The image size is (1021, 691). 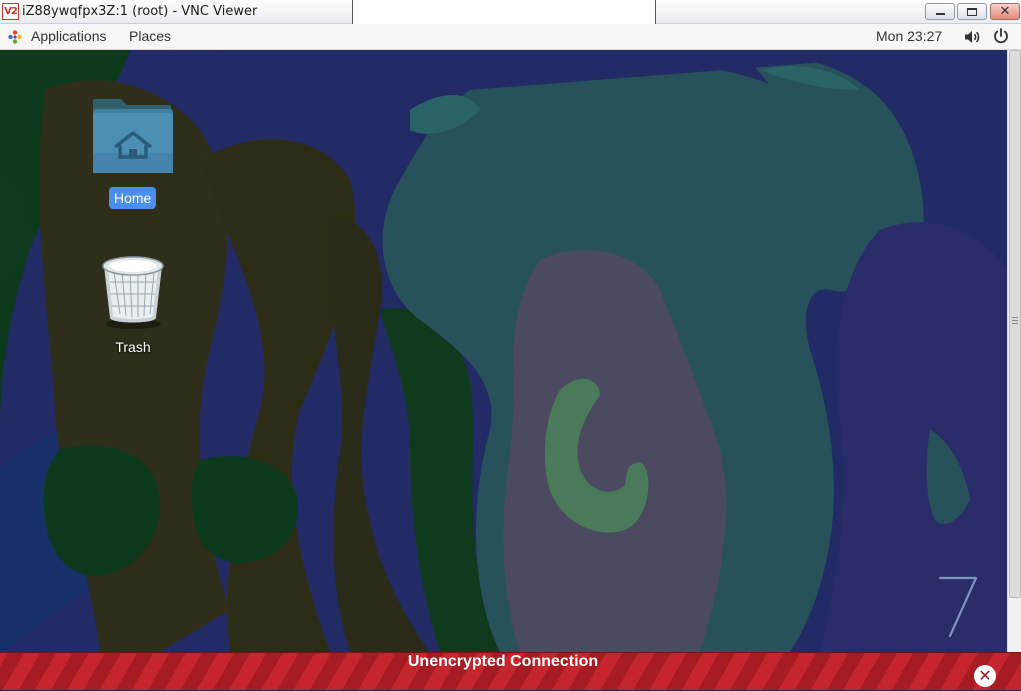 I want to click on scrollbar-thumb, so click(x=1015, y=324).